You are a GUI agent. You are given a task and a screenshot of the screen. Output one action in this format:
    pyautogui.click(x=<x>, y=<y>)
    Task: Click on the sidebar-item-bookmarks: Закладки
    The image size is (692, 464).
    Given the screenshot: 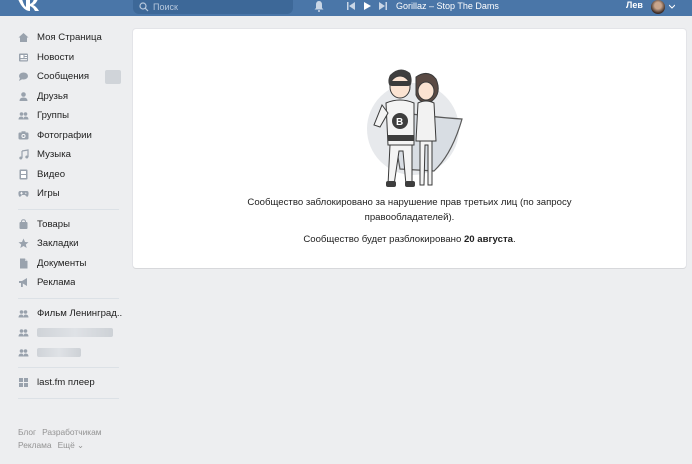 What is the action you would take?
    pyautogui.click(x=62, y=244)
    